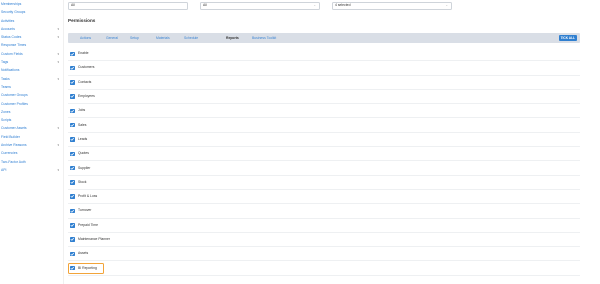  Describe the element at coordinates (31, 79) in the screenshot. I see `sidebar-item: Tasks ▾` at that location.